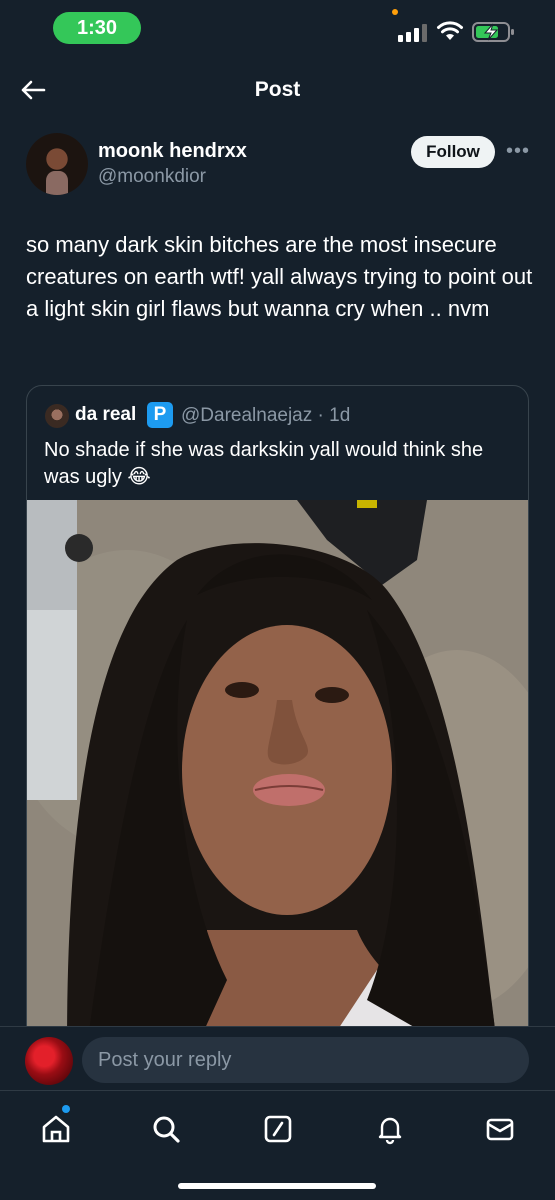 The width and height of the screenshot is (555, 1200). I want to click on reply-input, so click(305, 1060).